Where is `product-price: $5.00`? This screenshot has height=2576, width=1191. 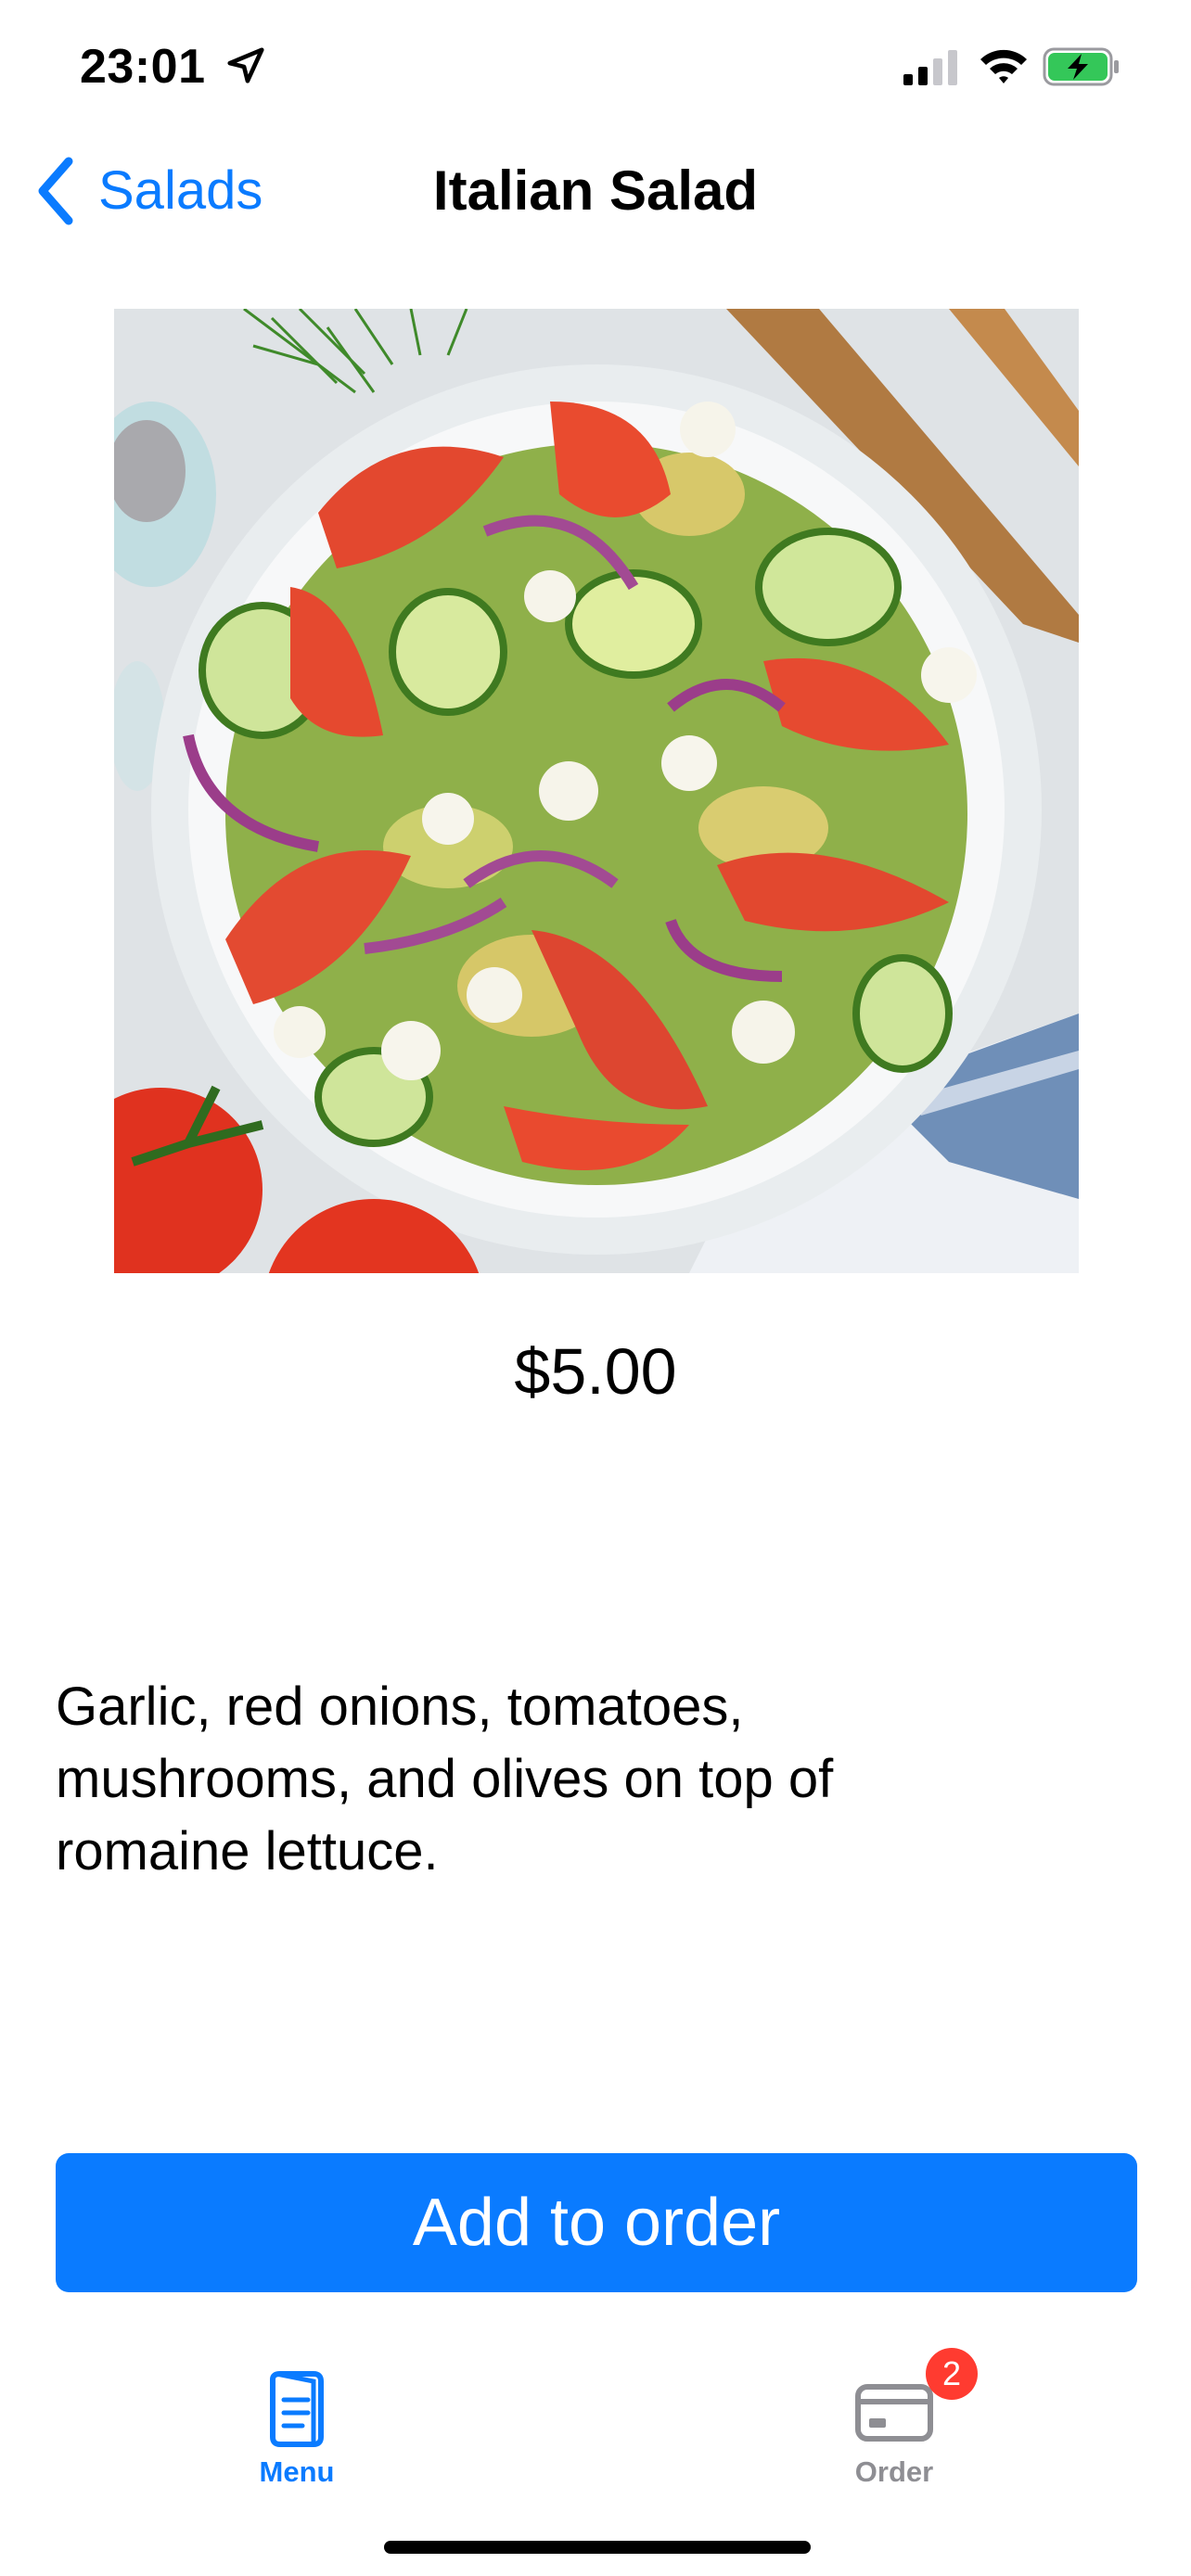
product-price: $5.00 is located at coordinates (595, 1371).